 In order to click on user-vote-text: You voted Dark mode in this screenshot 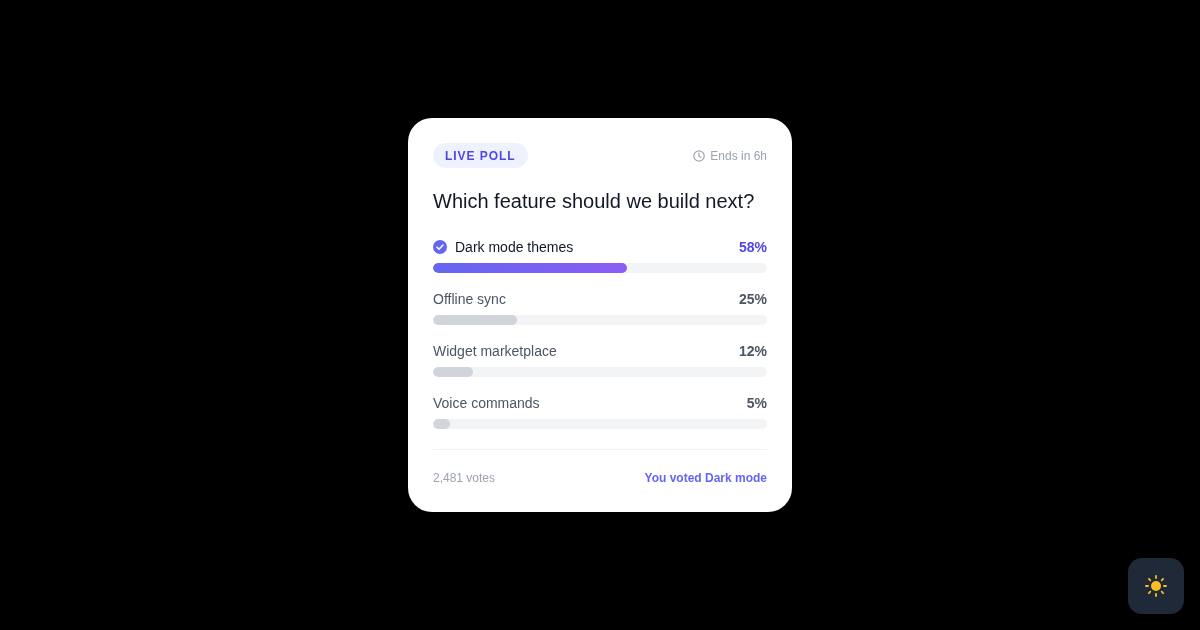, I will do `click(705, 478)`.